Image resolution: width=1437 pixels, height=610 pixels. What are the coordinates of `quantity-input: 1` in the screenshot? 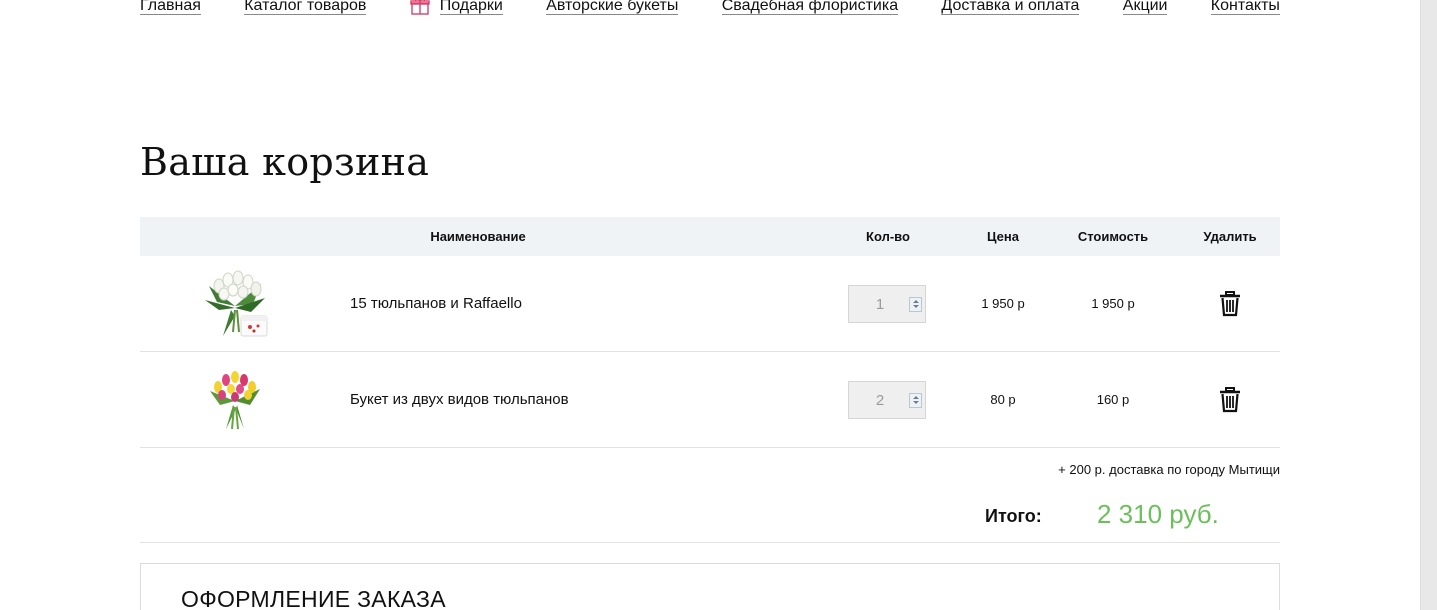 It's located at (887, 303).